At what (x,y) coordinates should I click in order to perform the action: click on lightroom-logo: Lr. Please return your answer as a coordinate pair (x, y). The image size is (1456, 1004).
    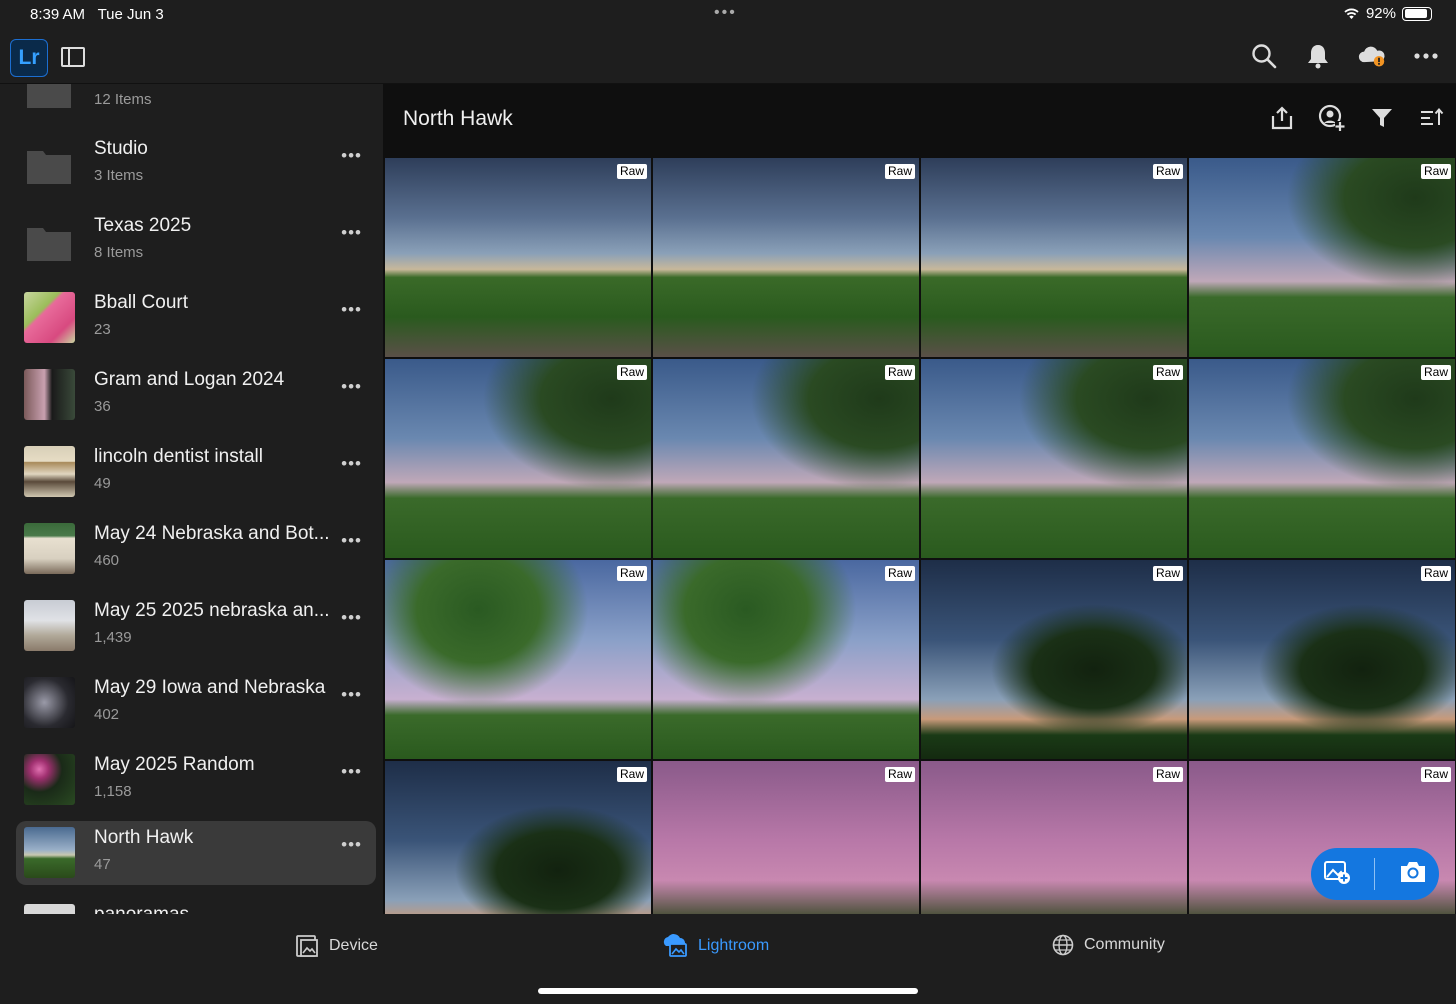
    Looking at the image, I should click on (29, 58).